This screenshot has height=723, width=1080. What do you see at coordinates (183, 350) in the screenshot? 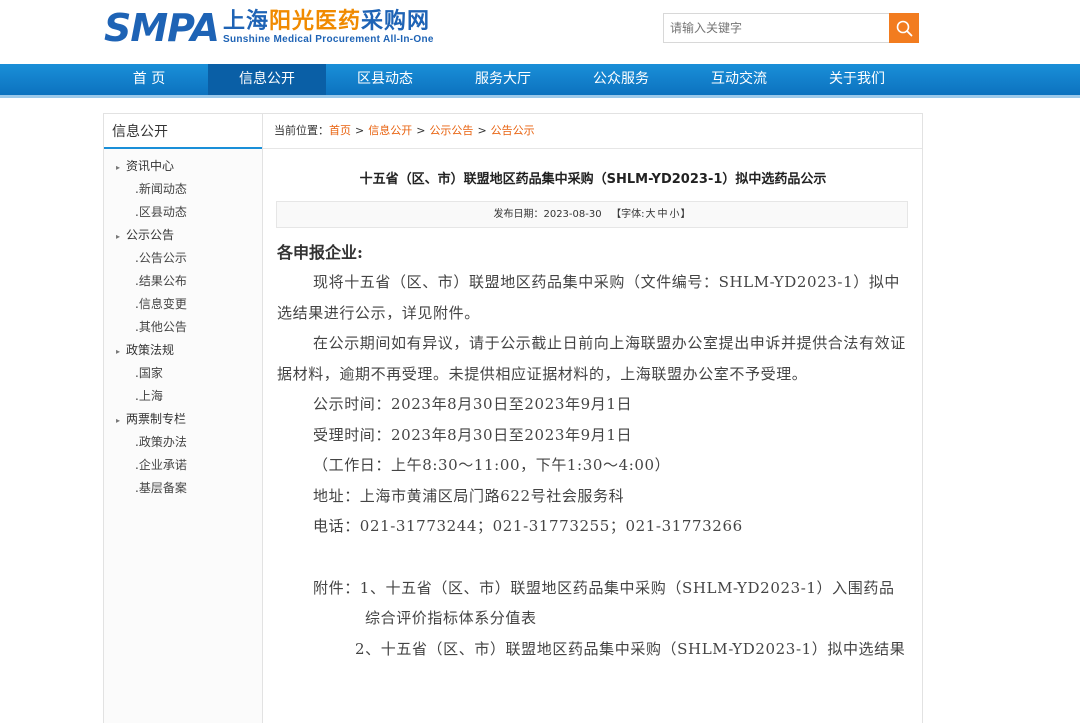
I see `sidebar-group-policy: ▸ 政策法规` at bounding box center [183, 350].